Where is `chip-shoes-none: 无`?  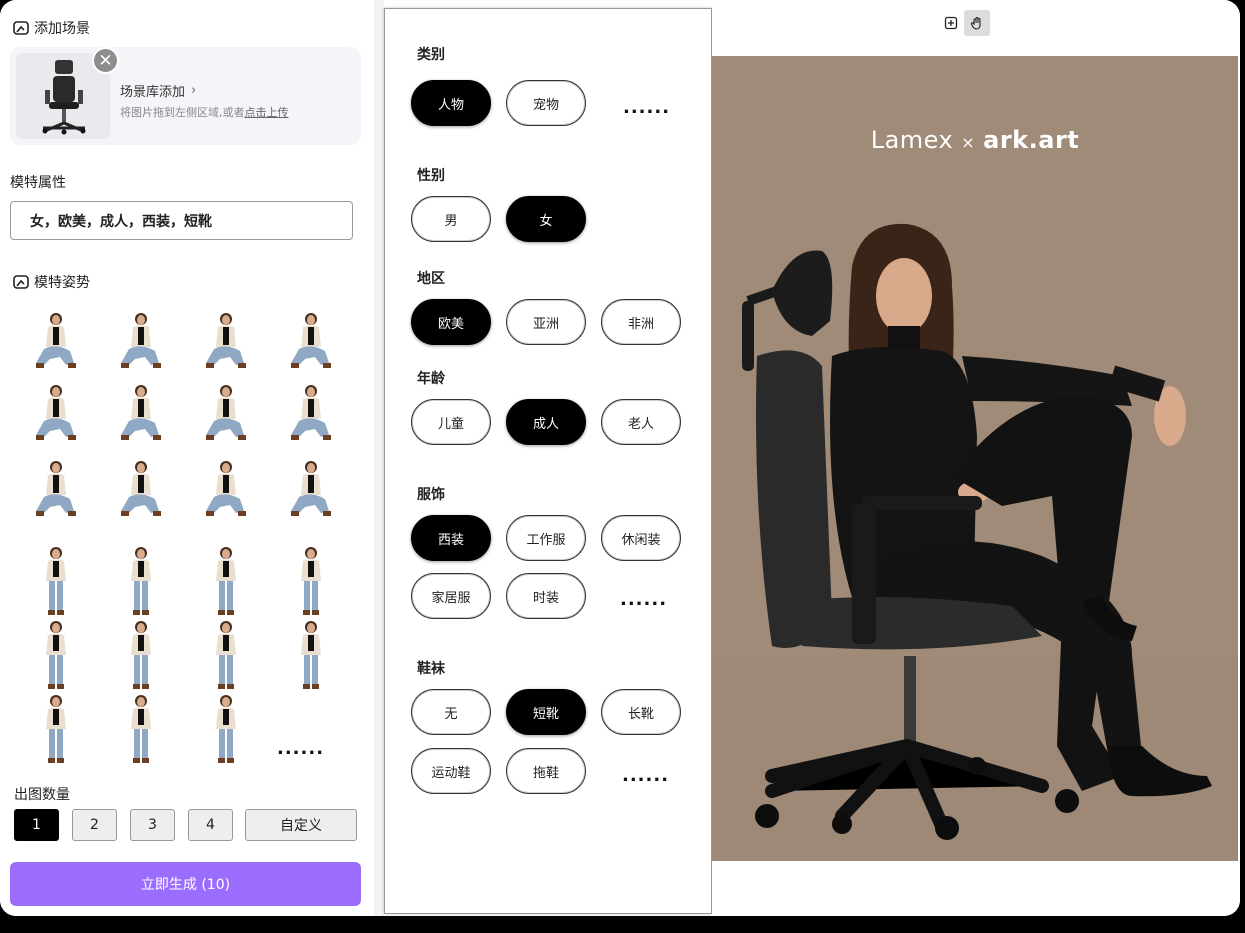
chip-shoes-none: 无 is located at coordinates (451, 712).